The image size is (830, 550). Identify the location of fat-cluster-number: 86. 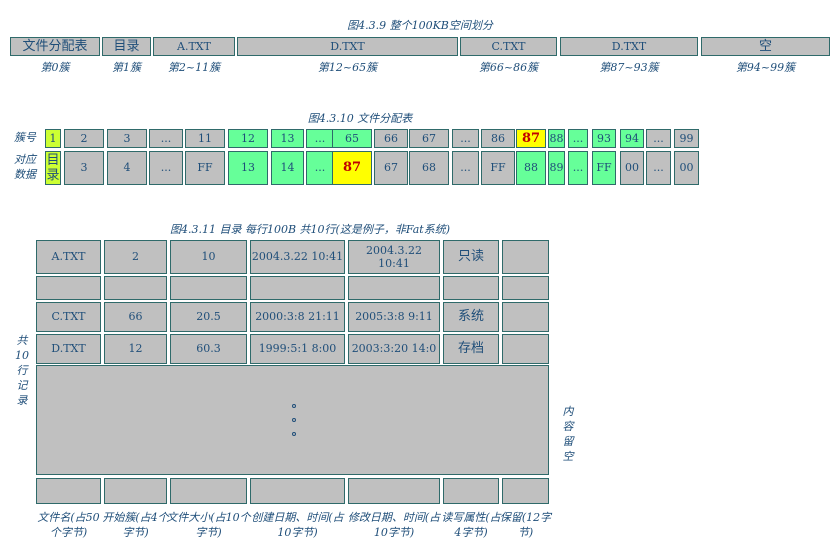
(498, 138).